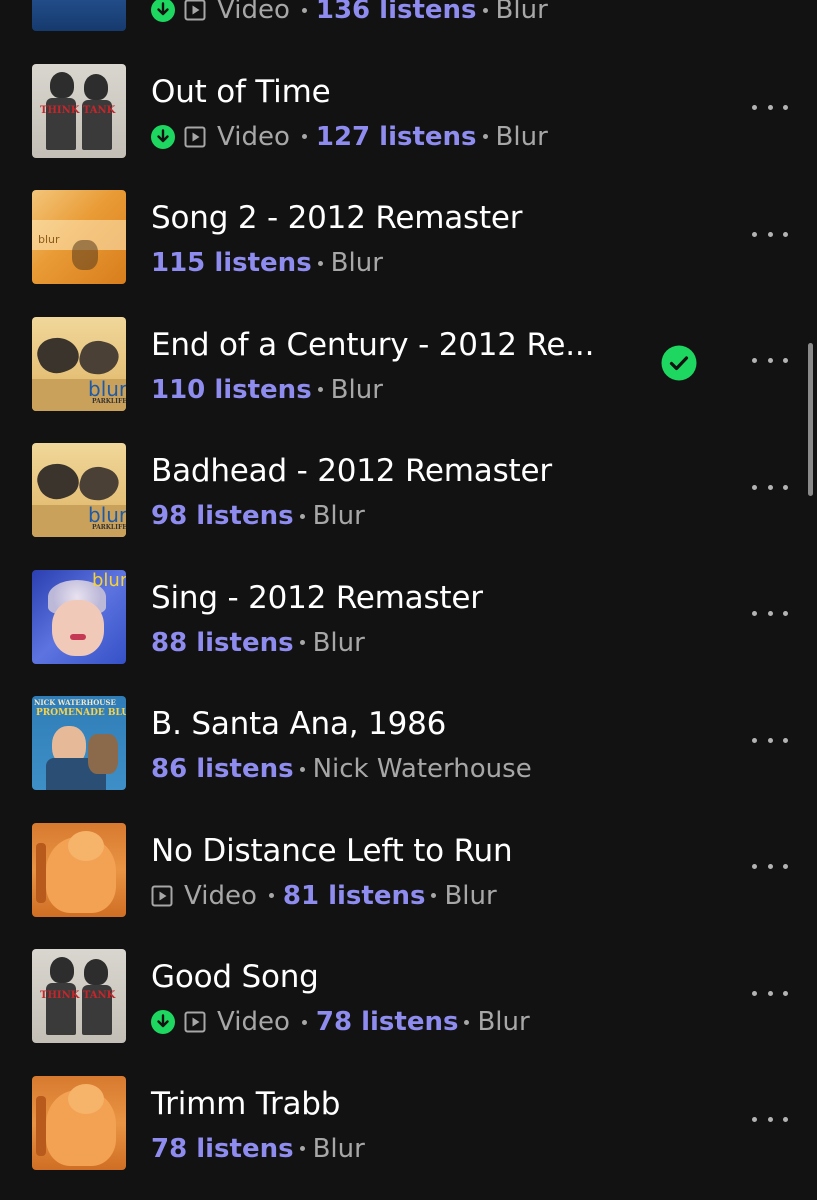 This screenshot has height=1200, width=817. Describe the element at coordinates (222, 769) in the screenshot. I see `listen-count: 86 listens` at that location.